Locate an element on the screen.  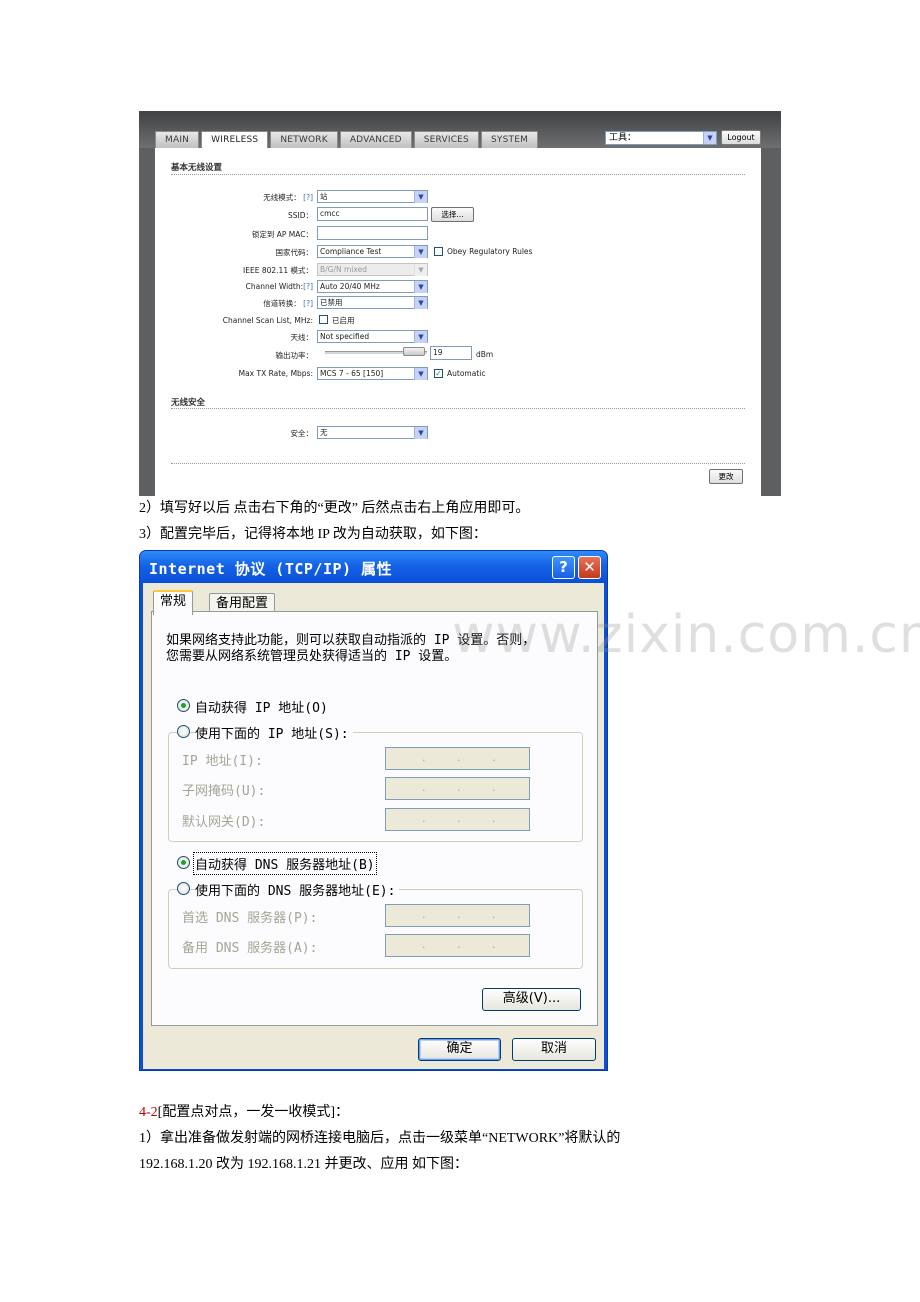
change-button: 更改 is located at coordinates (726, 476).